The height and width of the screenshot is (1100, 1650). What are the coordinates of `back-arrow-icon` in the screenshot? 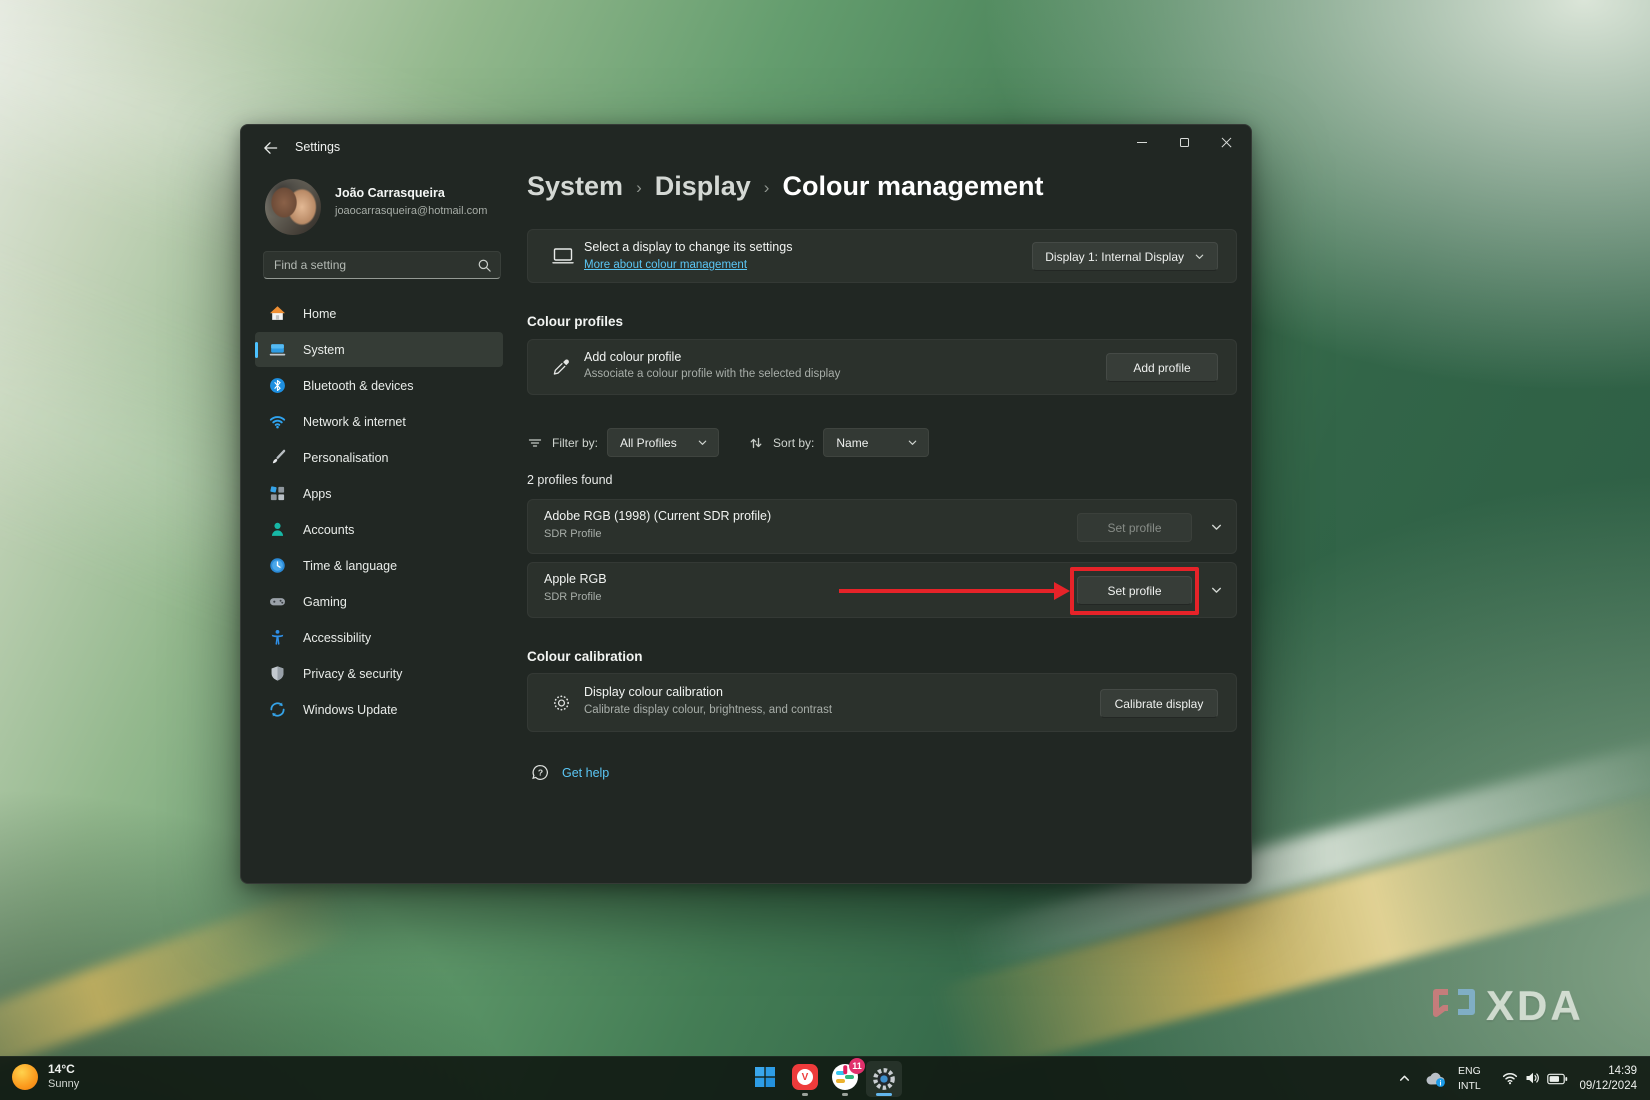 It's located at (270, 148).